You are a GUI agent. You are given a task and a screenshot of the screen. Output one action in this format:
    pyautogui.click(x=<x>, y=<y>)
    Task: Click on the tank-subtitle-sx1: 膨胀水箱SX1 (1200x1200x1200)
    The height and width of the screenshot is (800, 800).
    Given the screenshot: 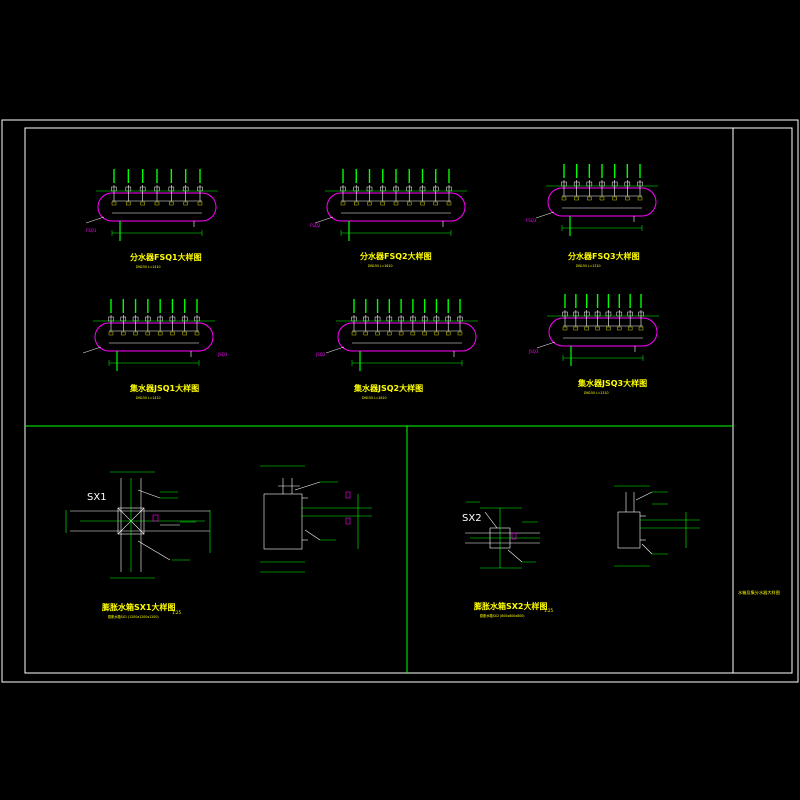 What is the action you would take?
    pyautogui.click(x=133, y=616)
    